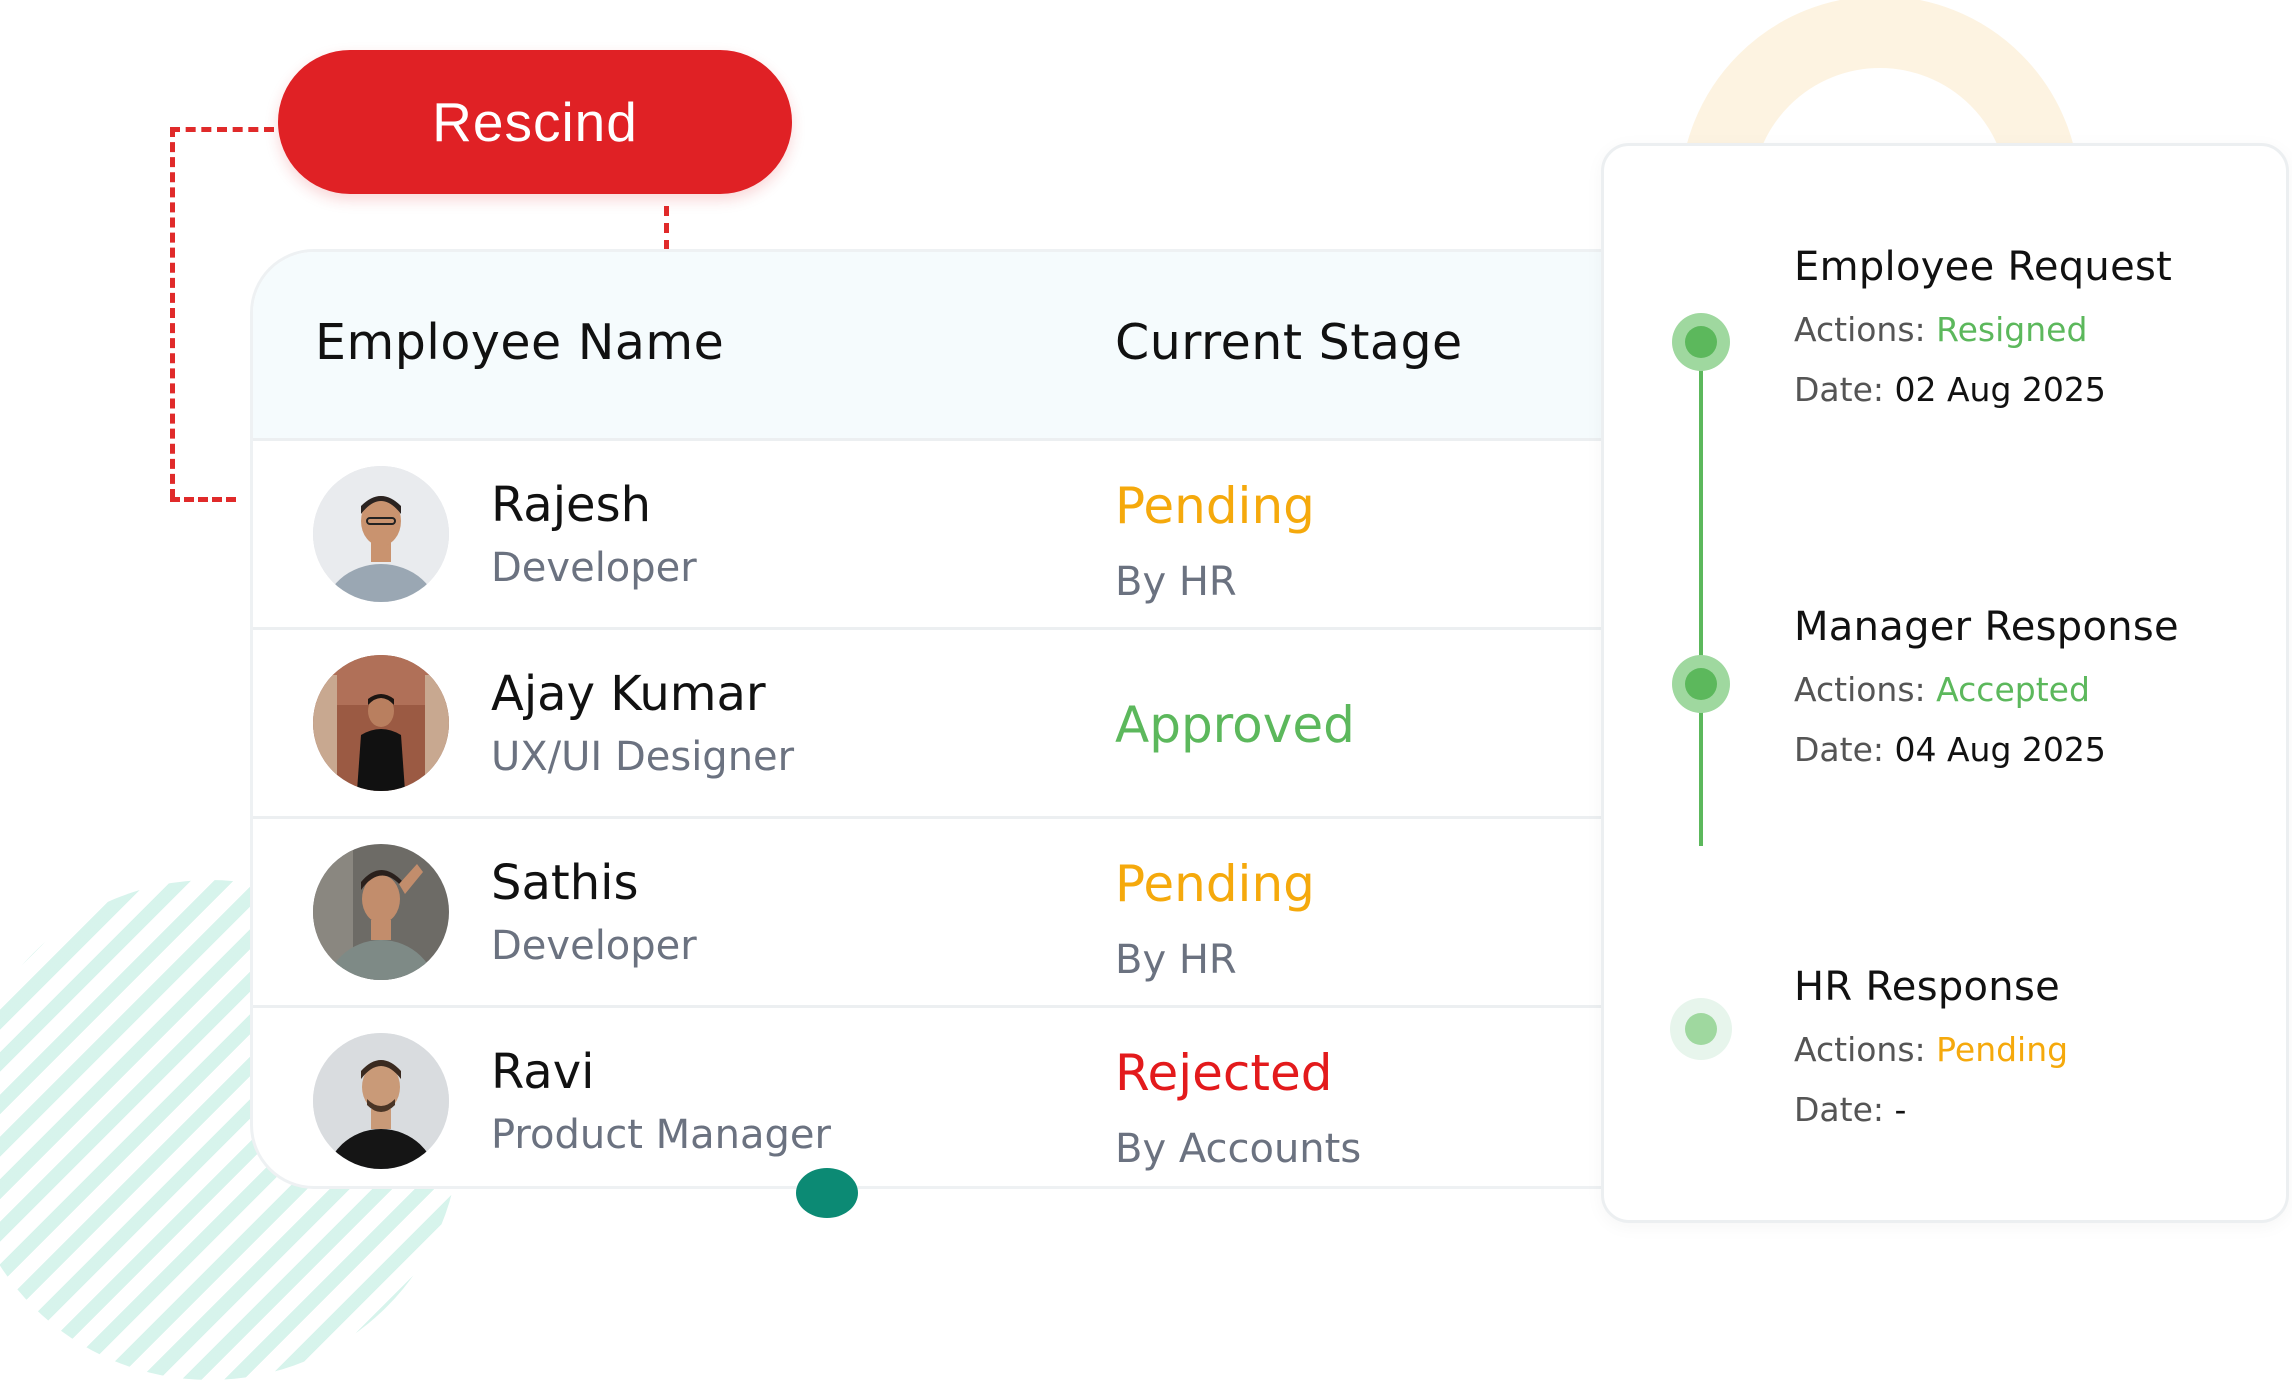 This screenshot has height=1380, width=2292. Describe the element at coordinates (172, 313) in the screenshot. I see `dashed-connector-vertical` at that location.